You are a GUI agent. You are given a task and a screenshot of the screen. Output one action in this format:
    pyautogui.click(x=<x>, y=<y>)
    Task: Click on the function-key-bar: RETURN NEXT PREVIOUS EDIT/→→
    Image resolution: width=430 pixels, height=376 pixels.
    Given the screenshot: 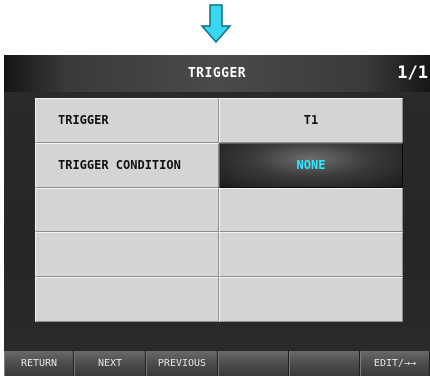 What is the action you would take?
    pyautogui.click(x=217, y=363)
    